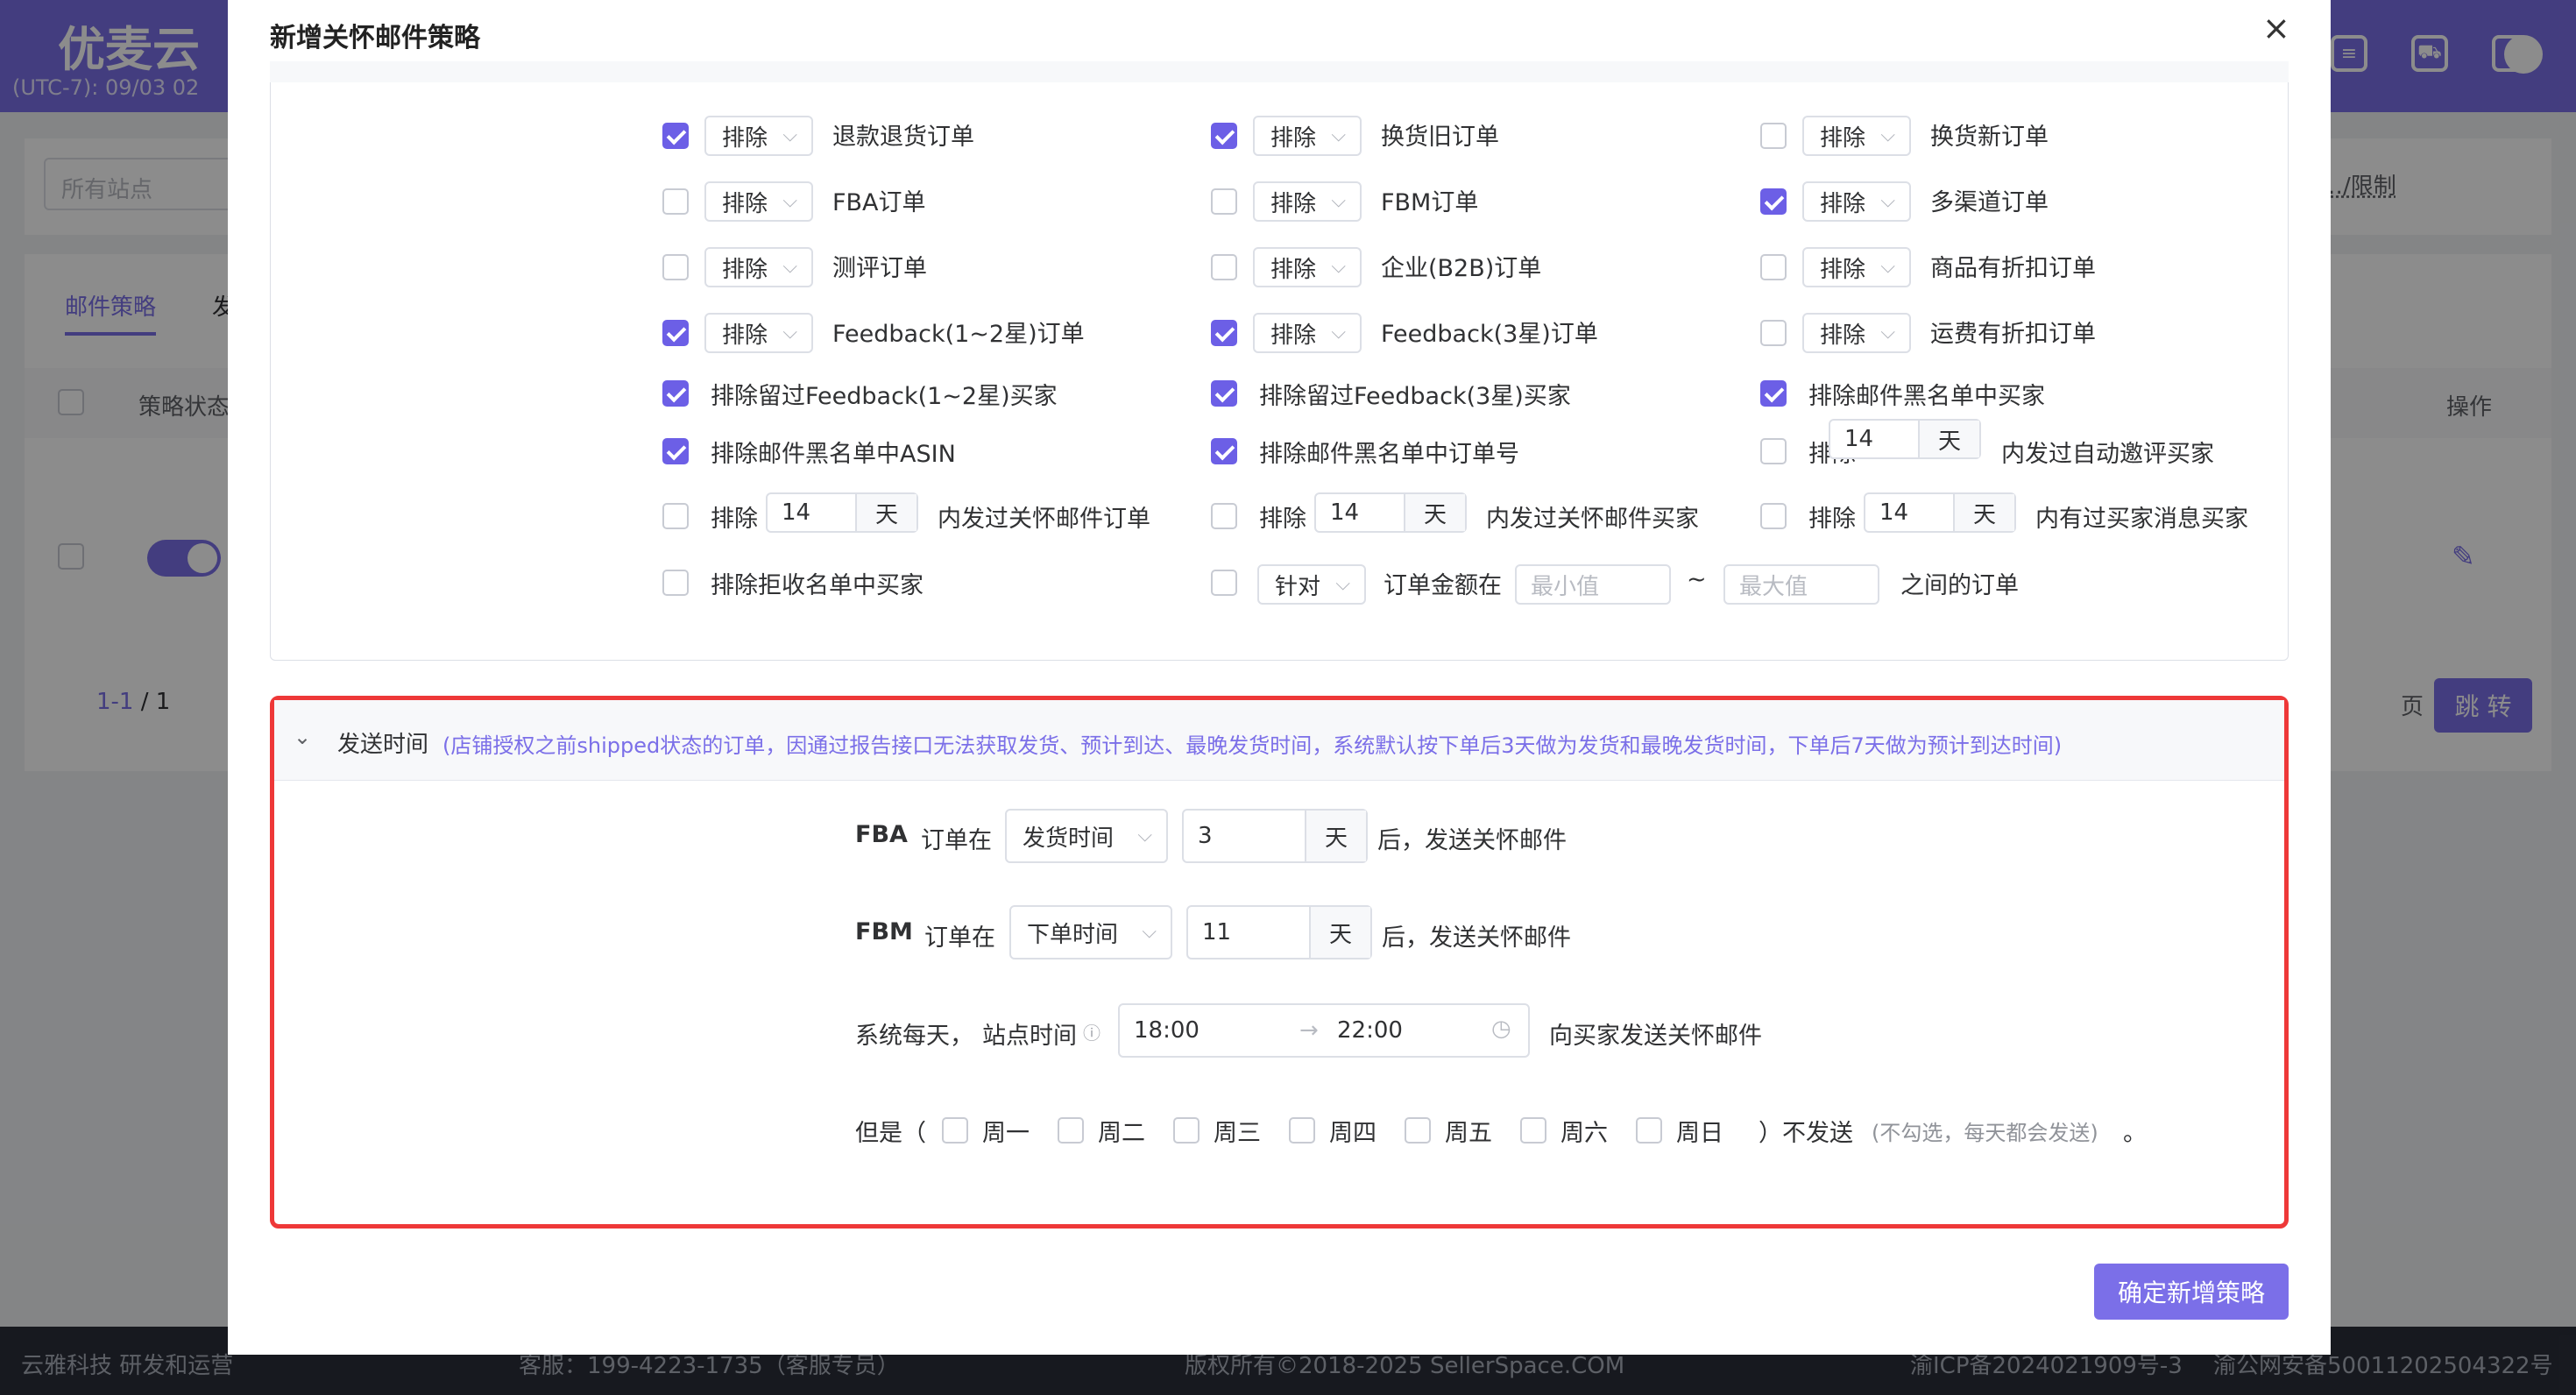 The height and width of the screenshot is (1395, 2576). What do you see at coordinates (1309, 1030) in the screenshot?
I see `range-arrow-icon: →` at bounding box center [1309, 1030].